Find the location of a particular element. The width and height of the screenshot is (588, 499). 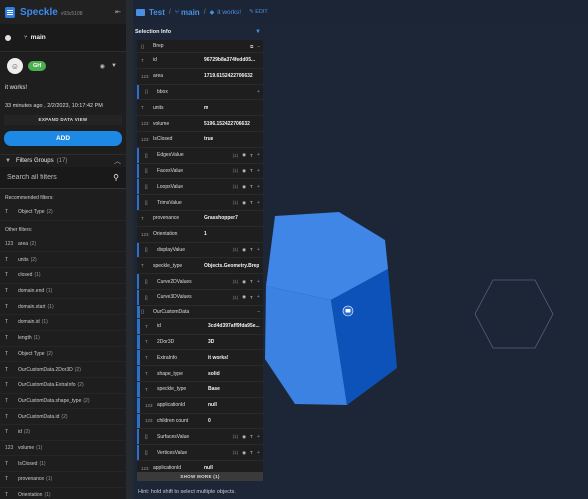

property-value: m is located at coordinates (206, 107).